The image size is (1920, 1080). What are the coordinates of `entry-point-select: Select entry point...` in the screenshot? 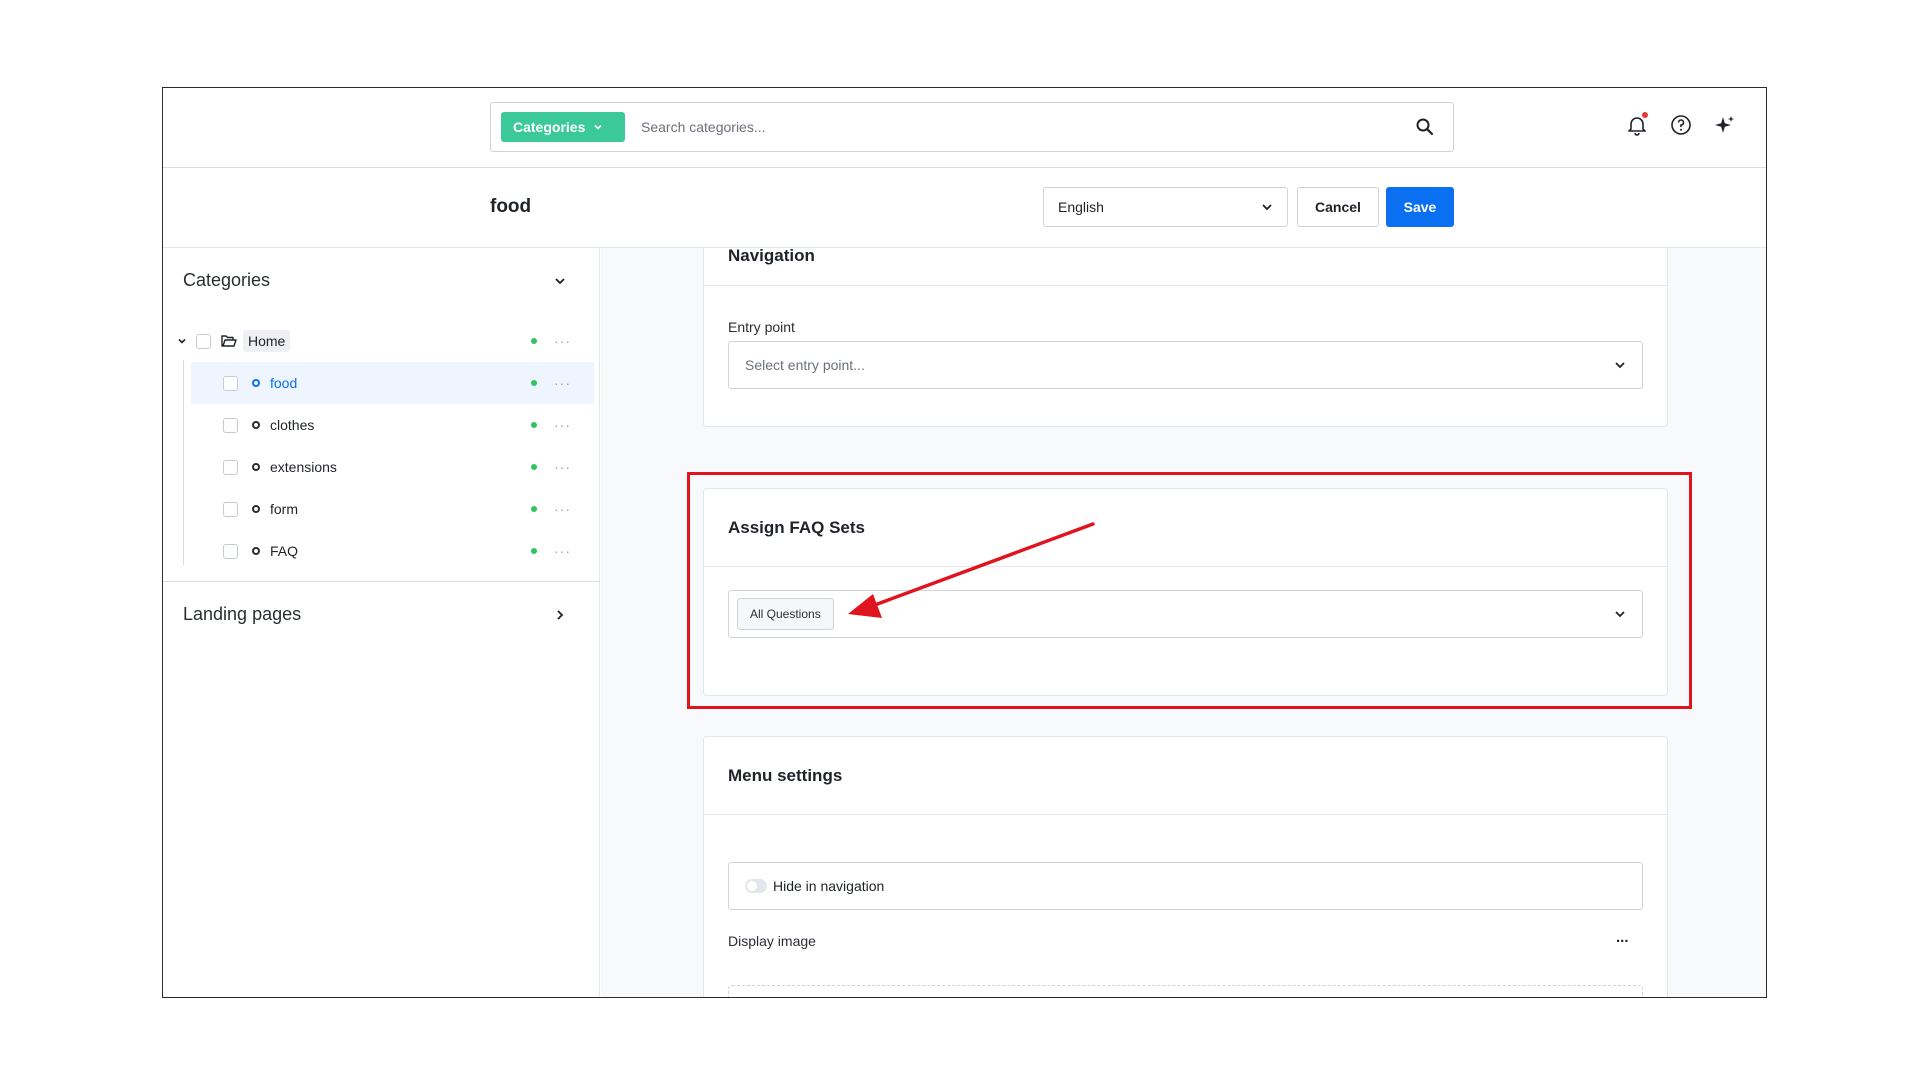 It's located at (1185, 365).